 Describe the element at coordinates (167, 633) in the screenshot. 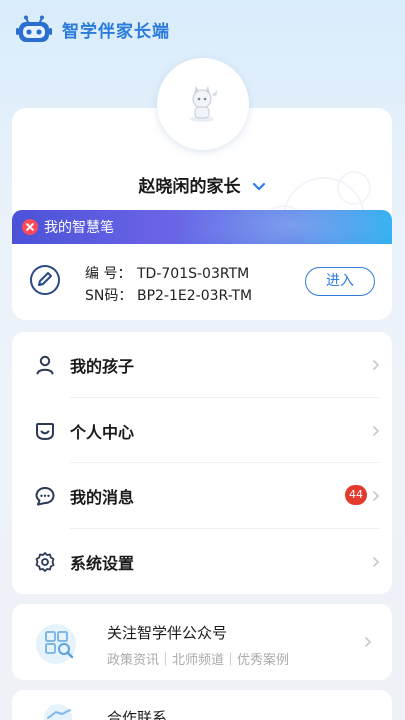

I see `follow-title: 关注智学伴公众号` at that location.